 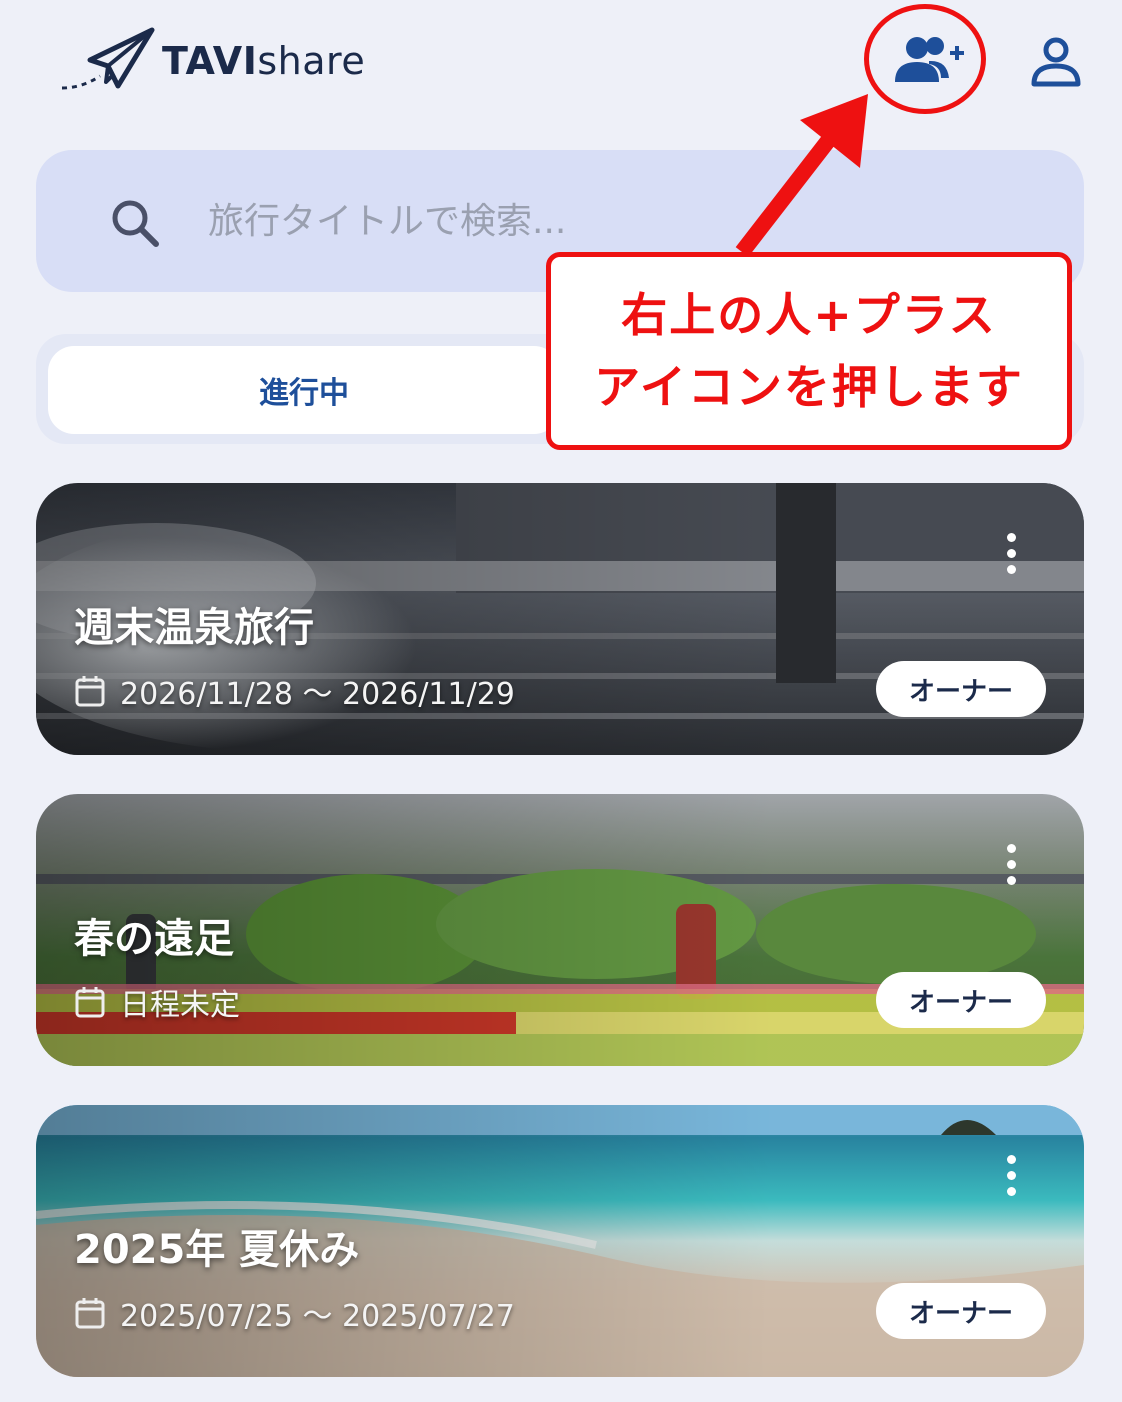 I want to click on app-logo: TAVIshare, so click(x=212, y=60).